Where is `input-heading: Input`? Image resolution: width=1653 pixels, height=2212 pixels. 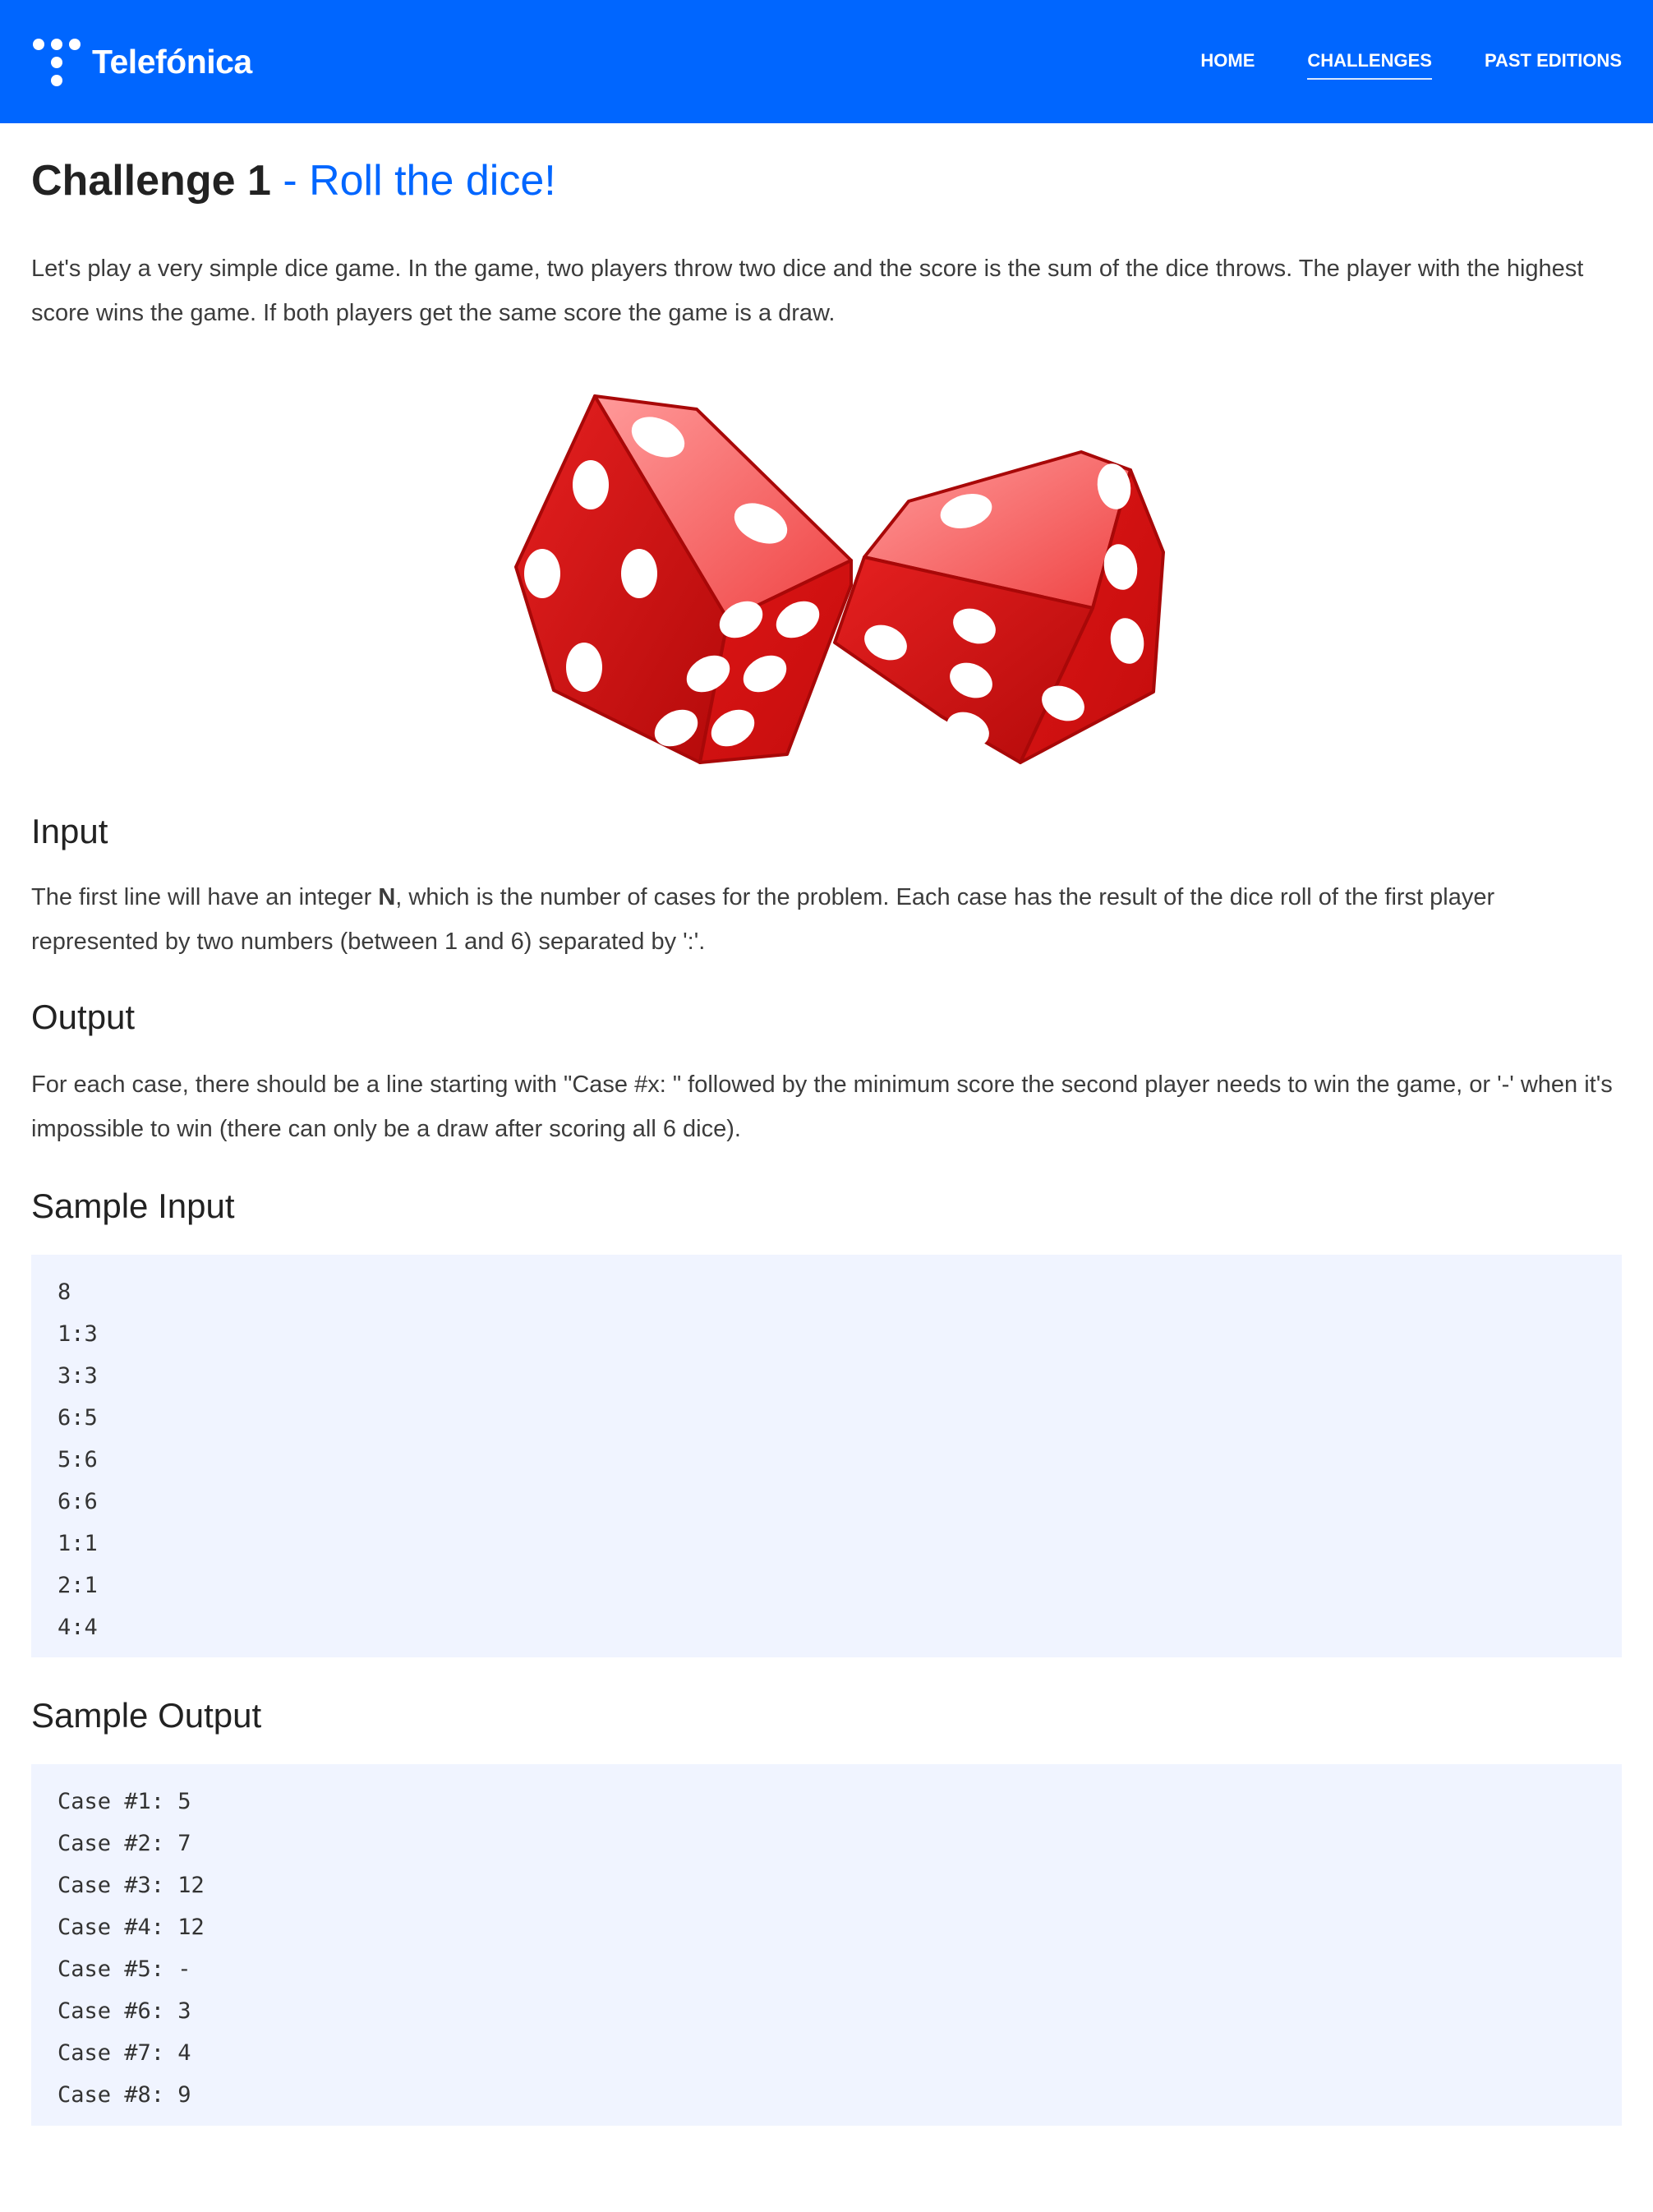 input-heading: Input is located at coordinates (69, 831).